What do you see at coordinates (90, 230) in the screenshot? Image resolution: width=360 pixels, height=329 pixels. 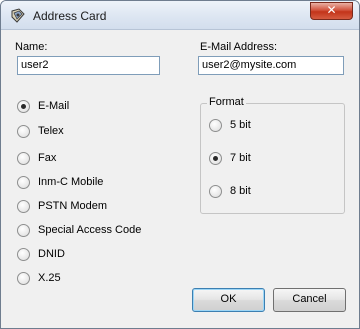 I see `radio-label: Special Access Code` at bounding box center [90, 230].